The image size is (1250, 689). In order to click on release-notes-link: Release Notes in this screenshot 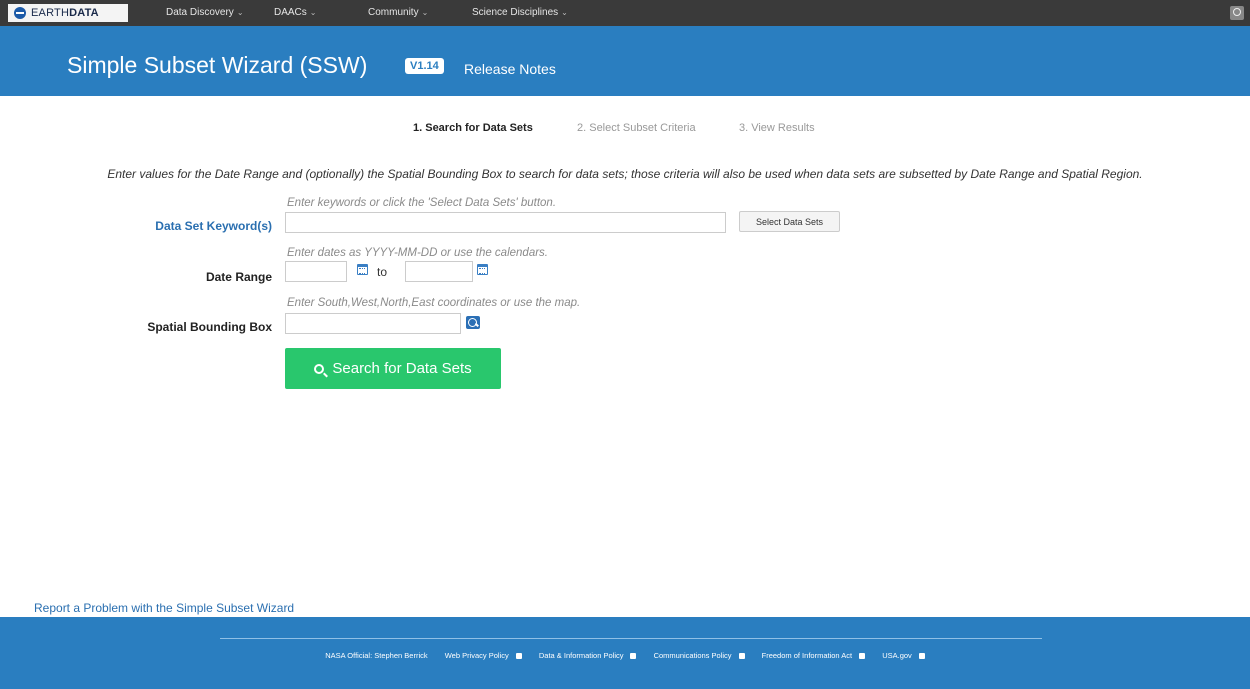, I will do `click(510, 69)`.